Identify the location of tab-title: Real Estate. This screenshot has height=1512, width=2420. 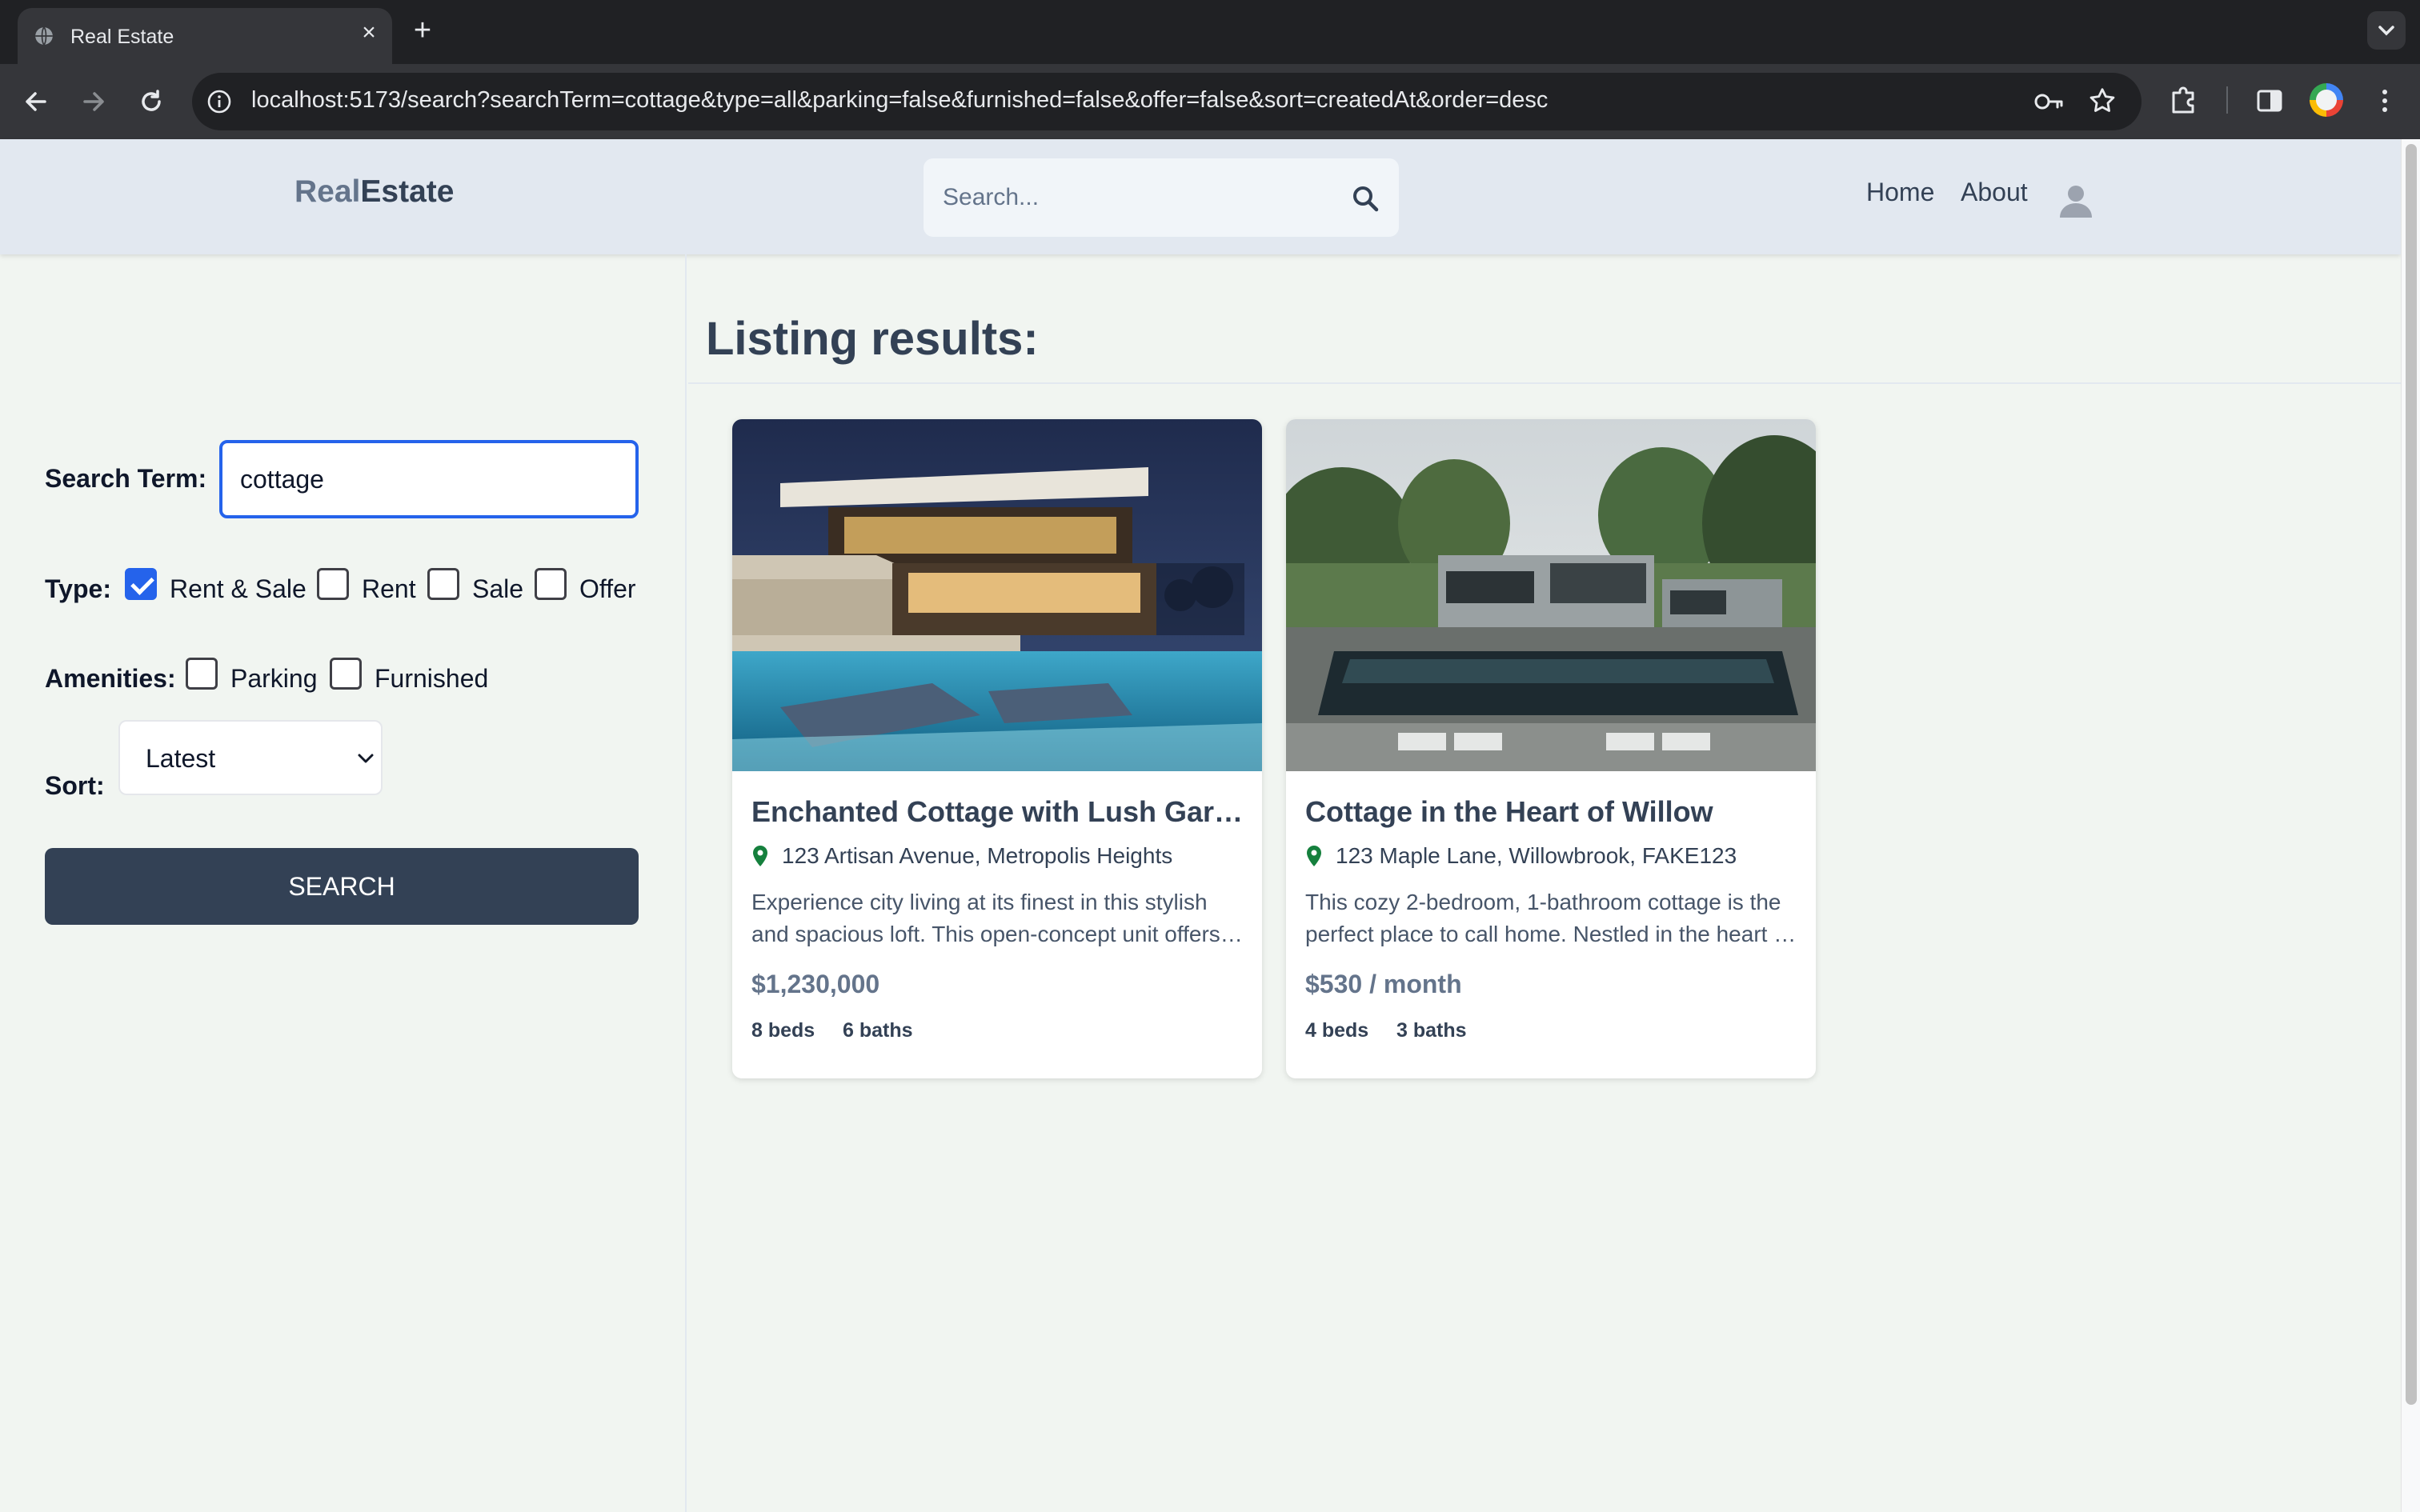
(122, 37).